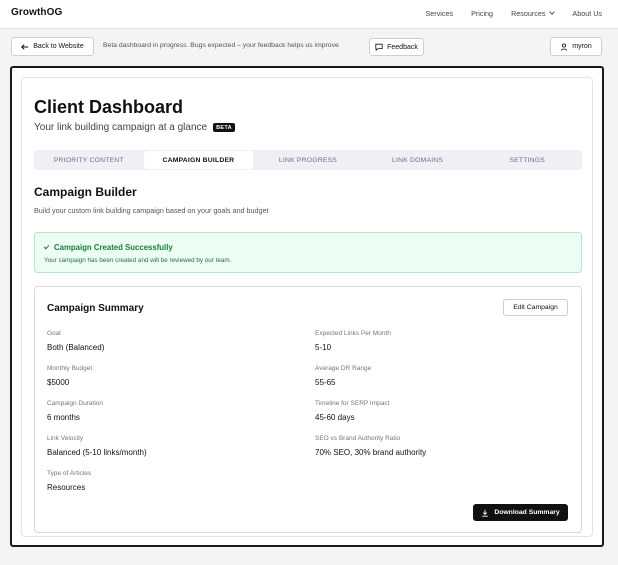 The height and width of the screenshot is (565, 618). Describe the element at coordinates (25, 46) in the screenshot. I see `arrow-left-icon` at that location.